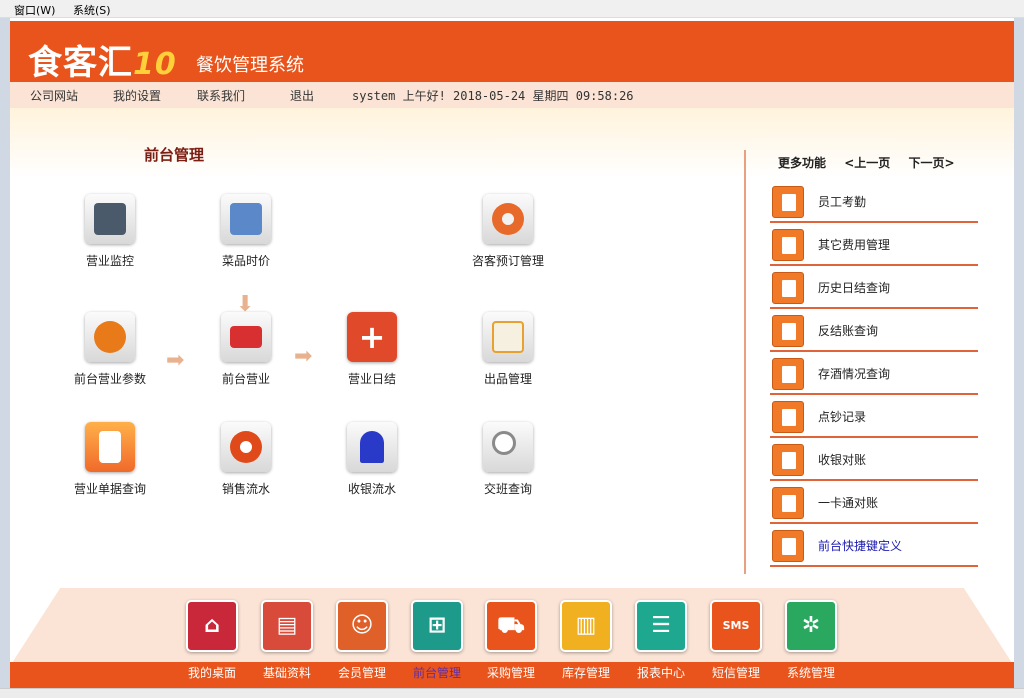  I want to click on monitor-dollar-icon, so click(110, 219).